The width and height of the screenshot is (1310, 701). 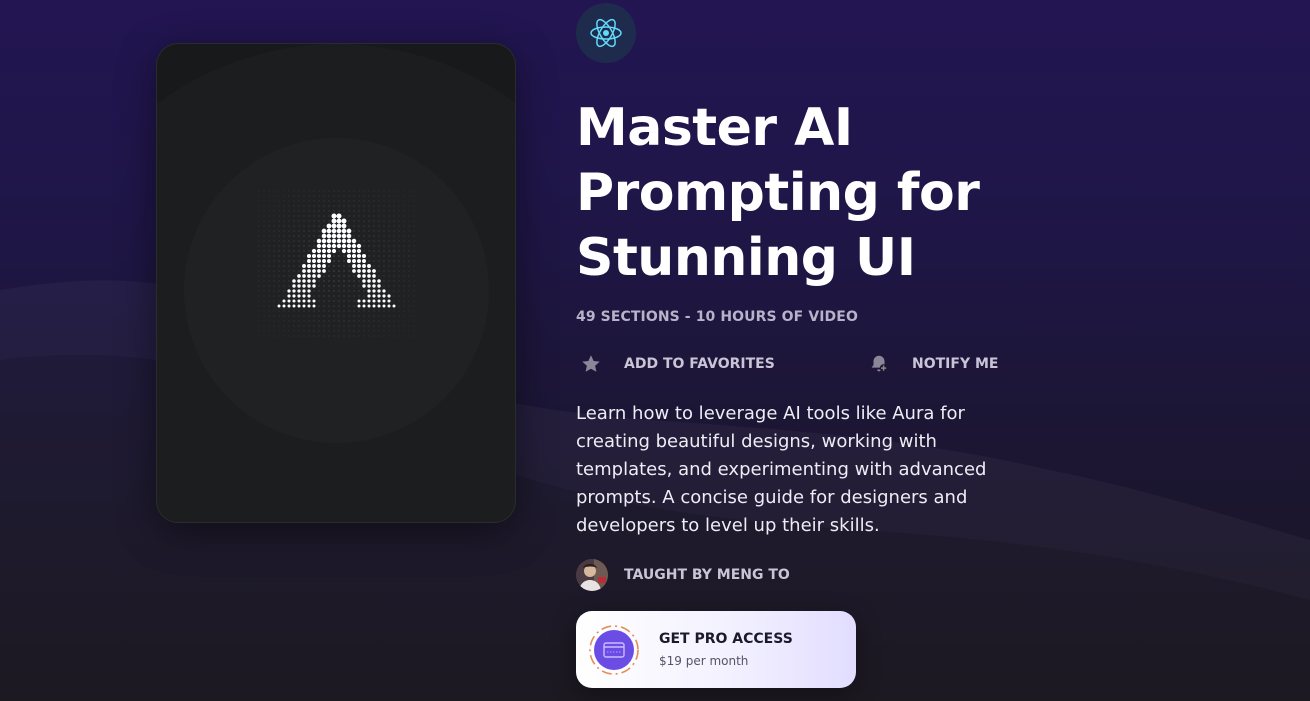 What do you see at coordinates (955, 364) in the screenshot?
I see `notify-me-label: NOTIFY ME` at bounding box center [955, 364].